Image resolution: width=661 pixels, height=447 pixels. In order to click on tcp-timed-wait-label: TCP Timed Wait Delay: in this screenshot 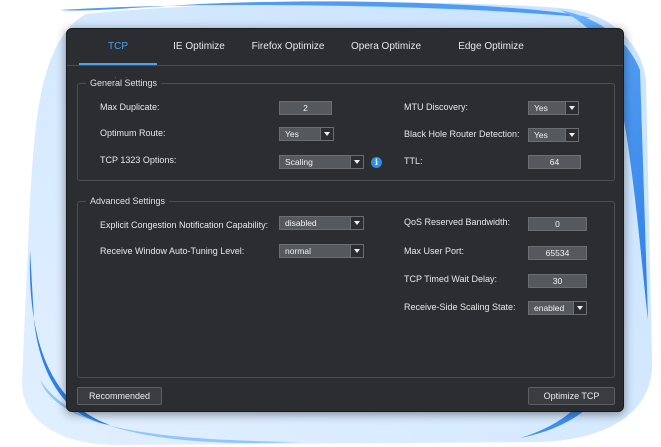, I will do `click(451, 279)`.